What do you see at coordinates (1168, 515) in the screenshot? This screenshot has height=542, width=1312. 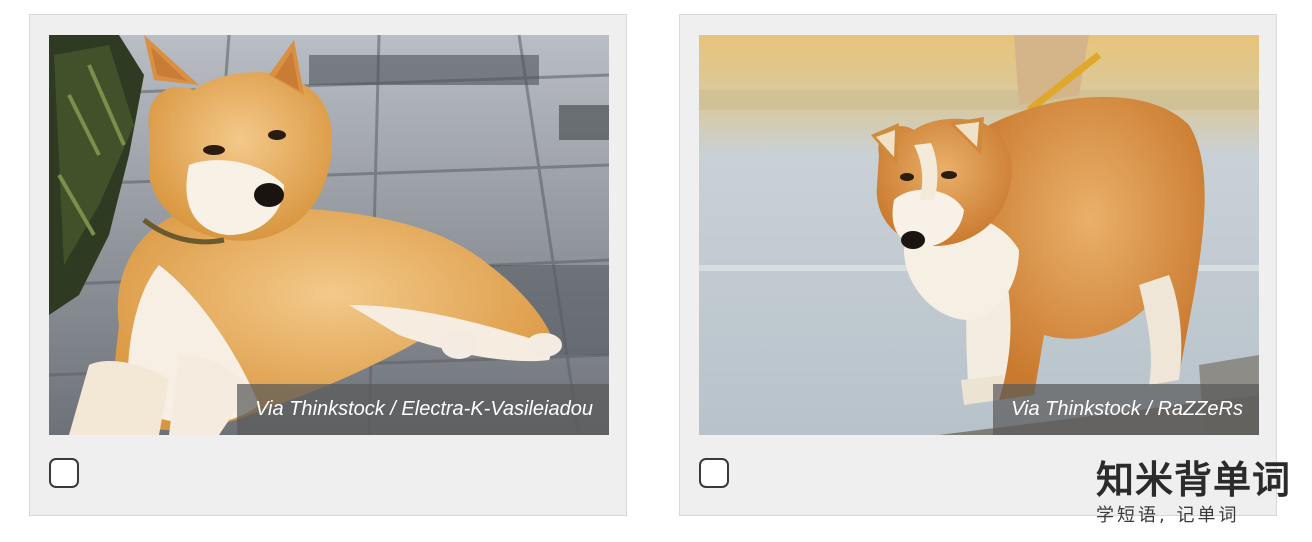 I see `watermark-subtitle: 学短语, 记单词` at bounding box center [1168, 515].